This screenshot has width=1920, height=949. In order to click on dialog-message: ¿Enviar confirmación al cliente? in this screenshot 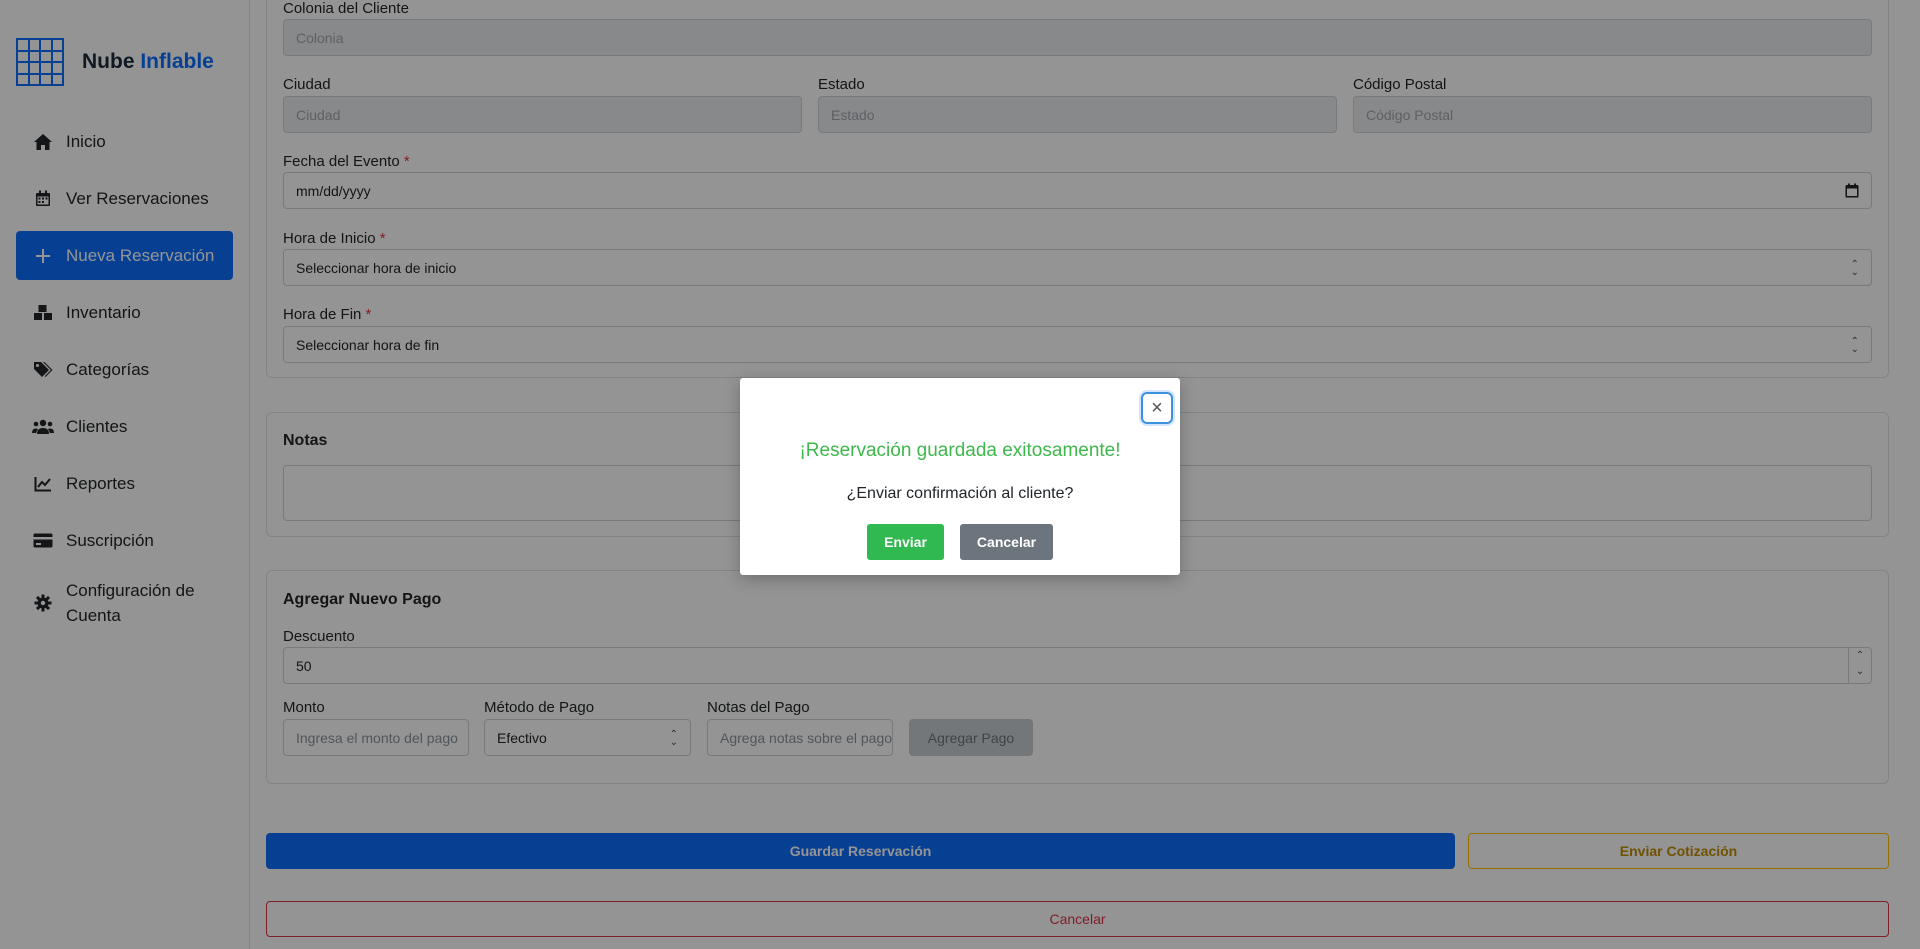, I will do `click(960, 493)`.